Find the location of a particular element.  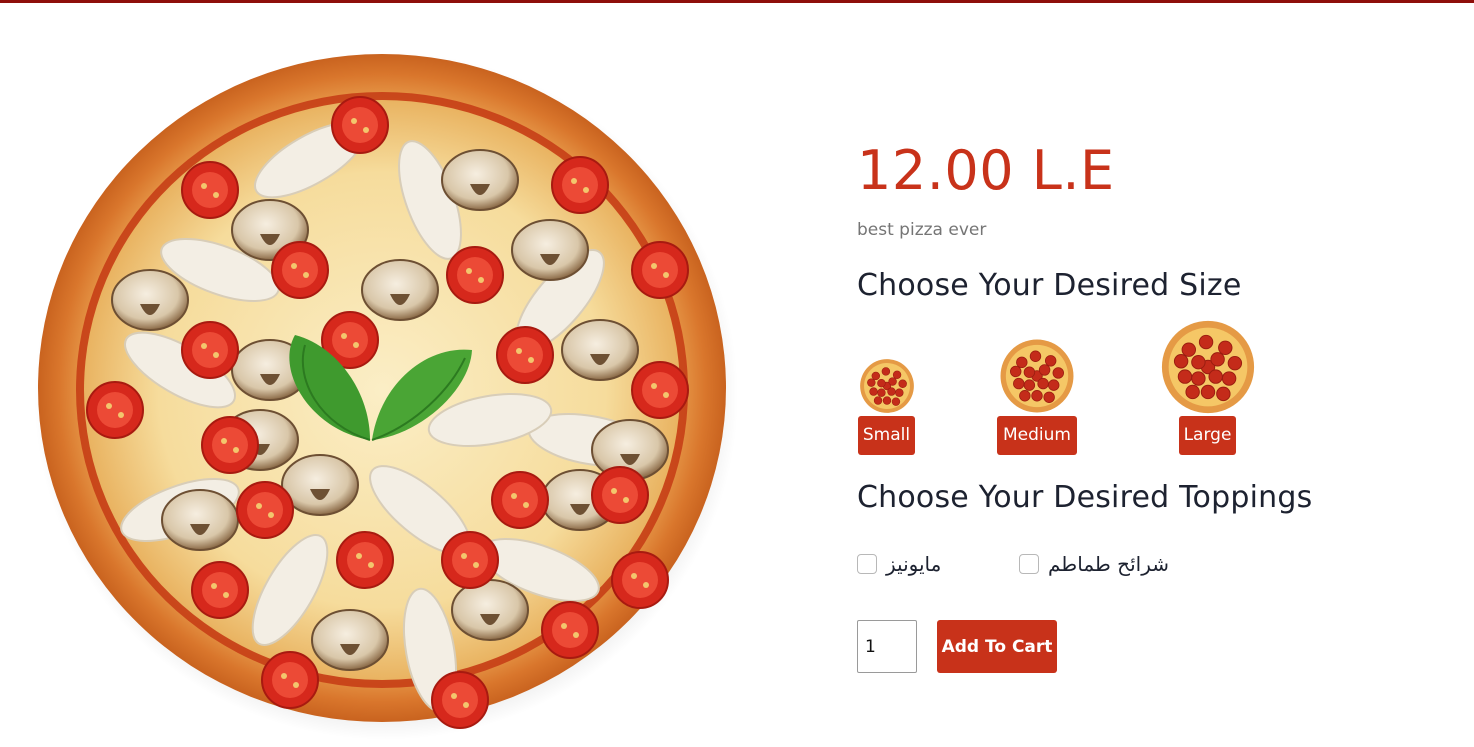

size-option-small: Small is located at coordinates (887, 406).